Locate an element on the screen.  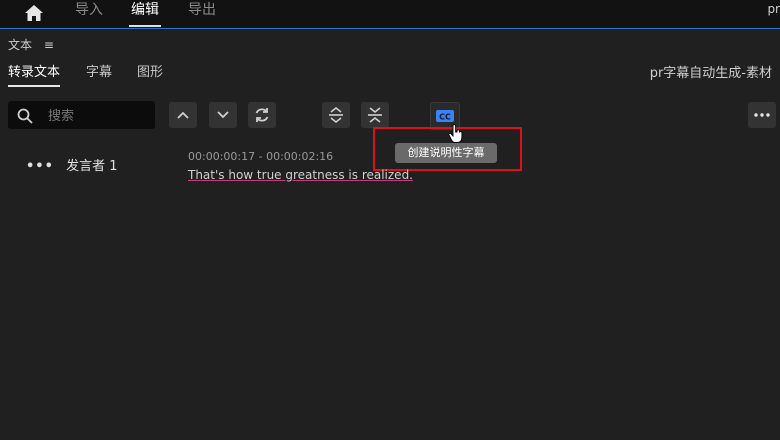
collapse-icon is located at coordinates (375, 115).